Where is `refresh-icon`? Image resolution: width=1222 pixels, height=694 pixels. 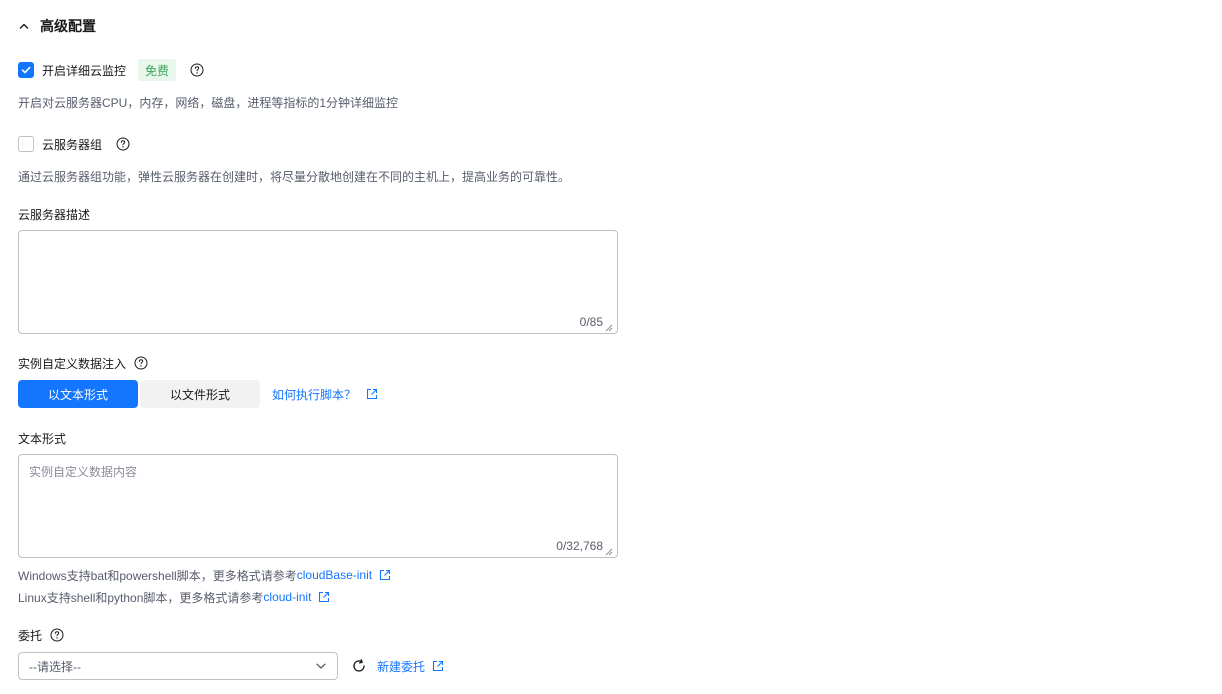
refresh-icon is located at coordinates (359, 666).